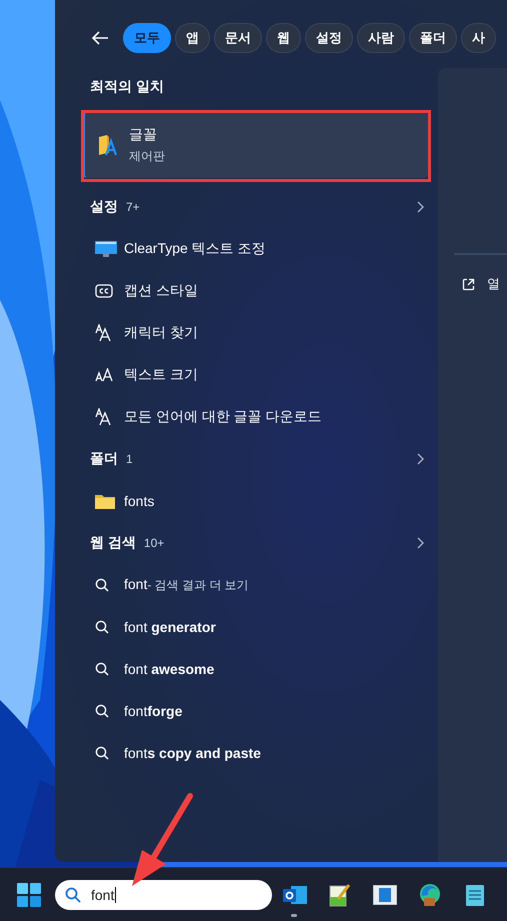  I want to click on filter-tab: 사람, so click(381, 38).